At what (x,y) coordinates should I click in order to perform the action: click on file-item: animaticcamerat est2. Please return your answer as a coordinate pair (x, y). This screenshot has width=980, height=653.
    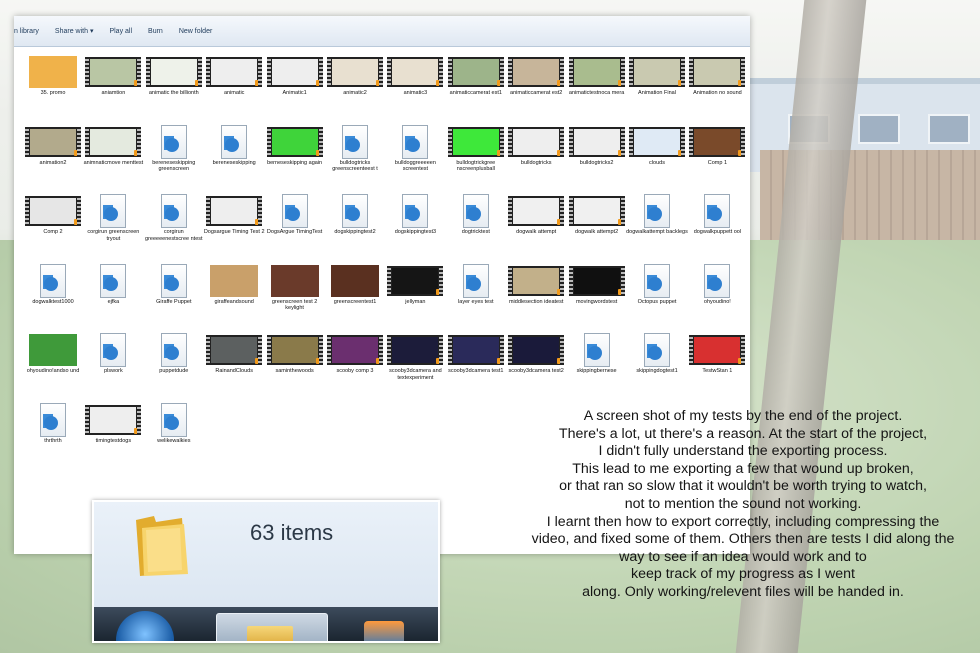
    Looking at the image, I should click on (536, 76).